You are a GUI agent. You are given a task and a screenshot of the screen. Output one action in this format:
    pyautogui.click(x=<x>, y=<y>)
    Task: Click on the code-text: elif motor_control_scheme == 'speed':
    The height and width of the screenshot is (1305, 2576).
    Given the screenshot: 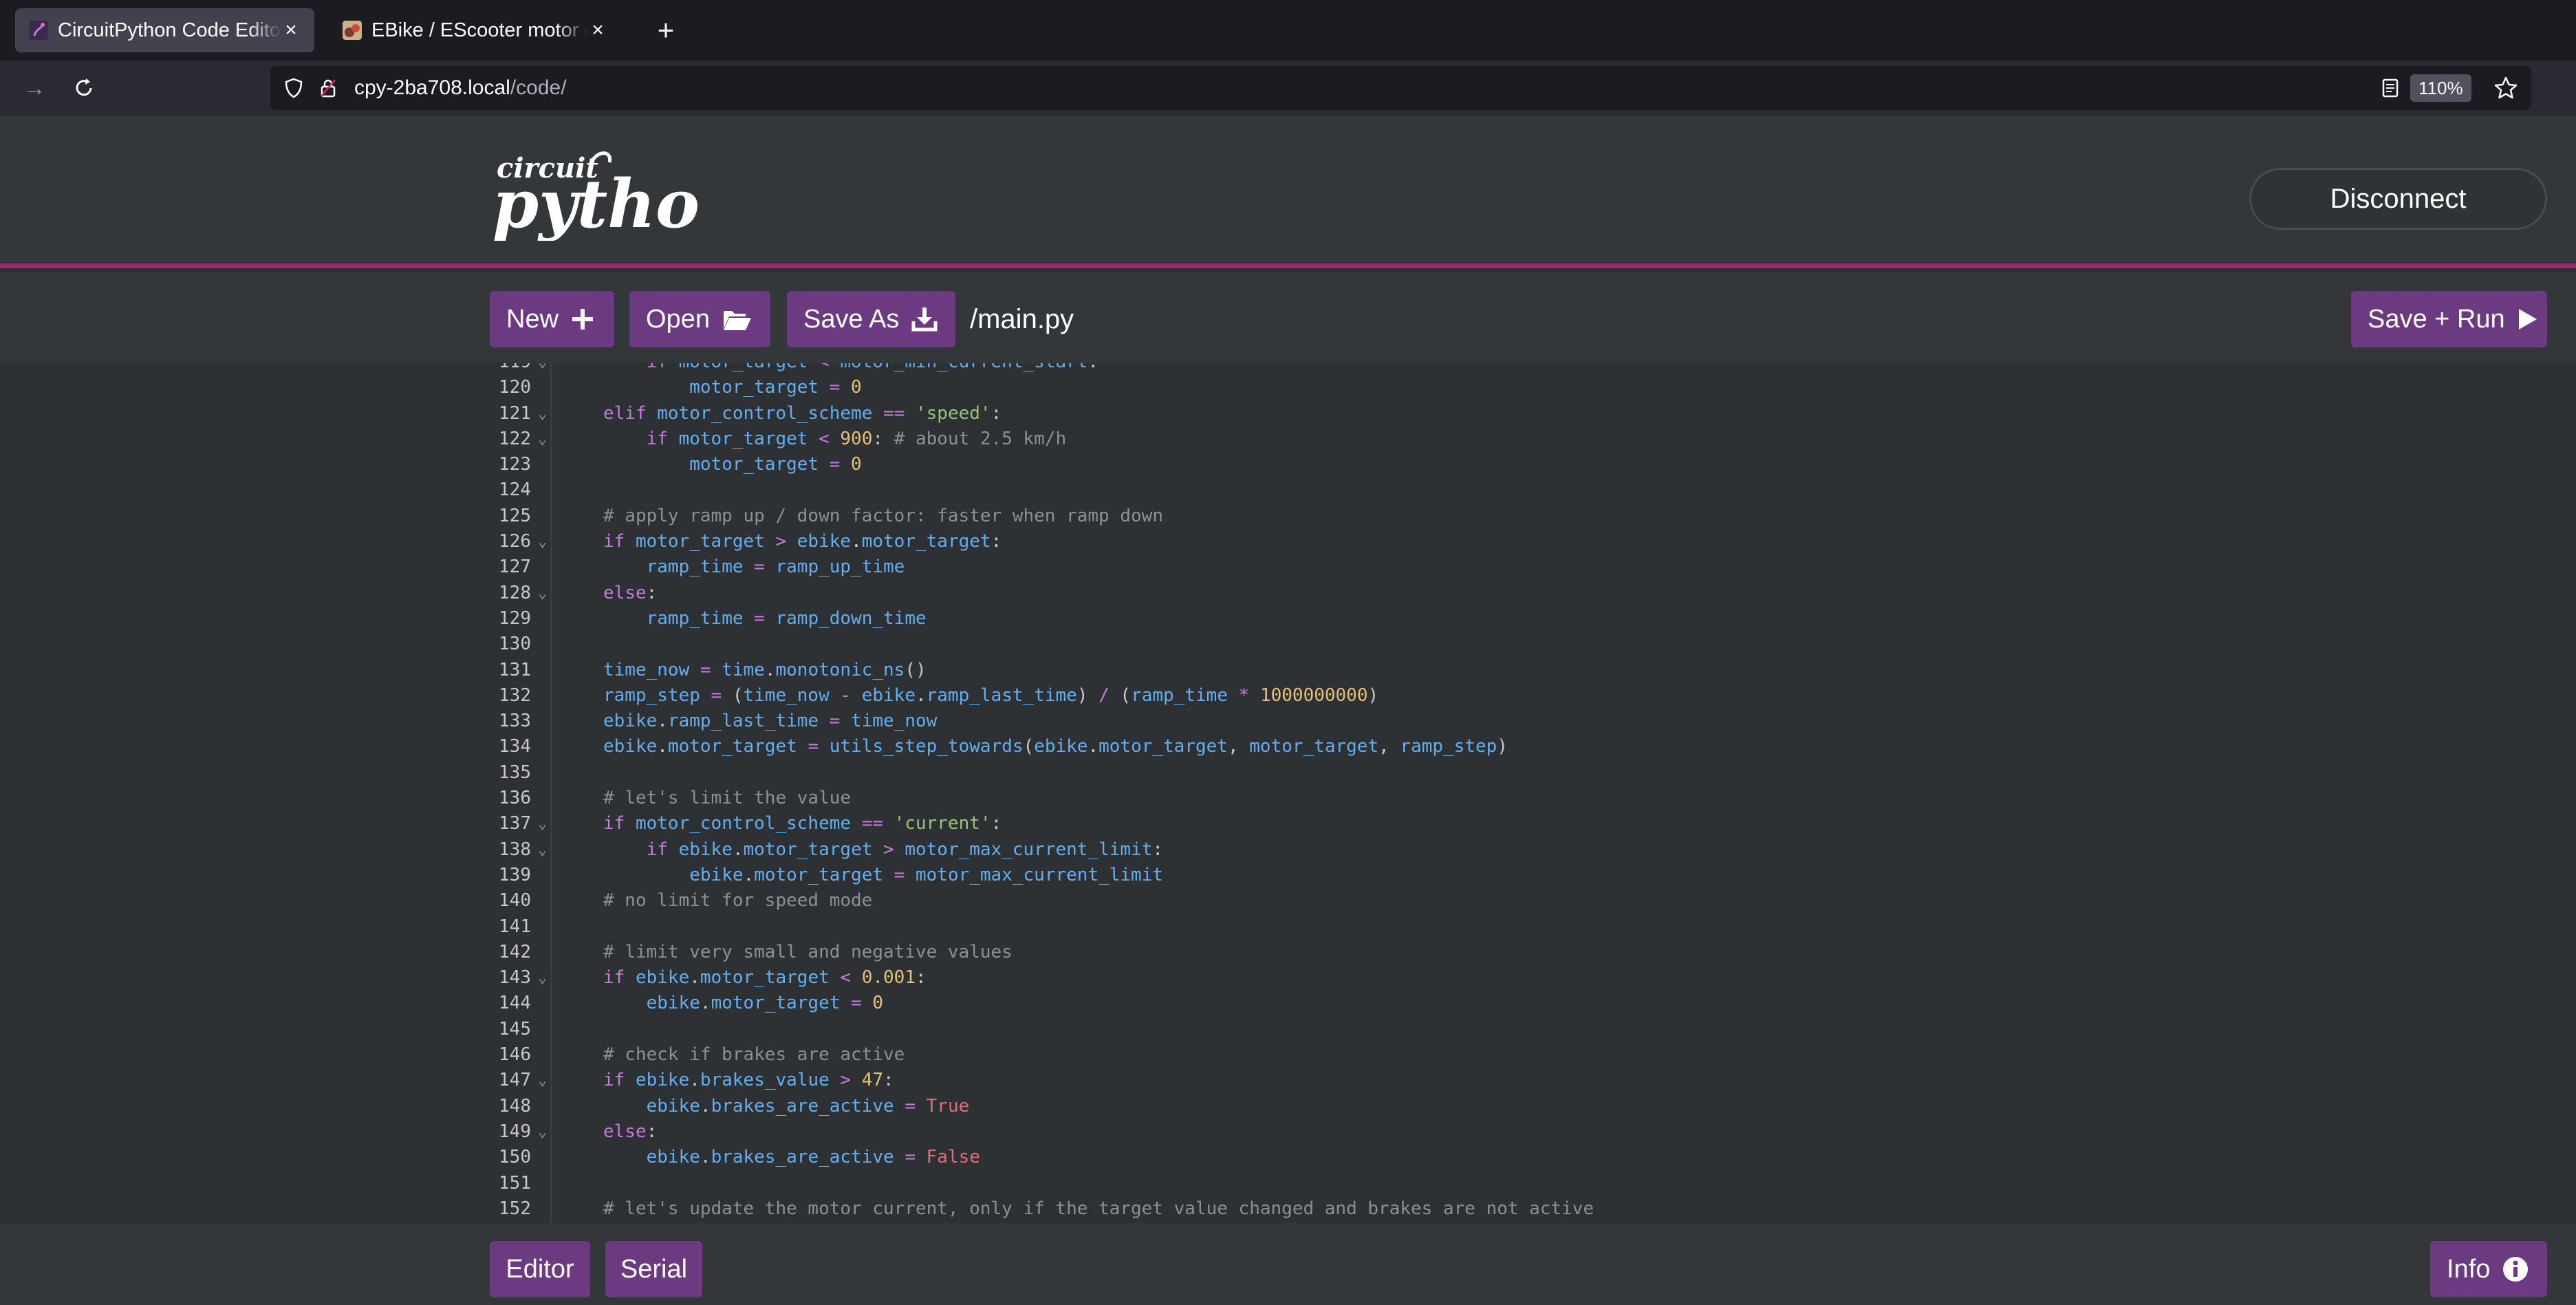 What is the action you would take?
    pyautogui.click(x=802, y=414)
    